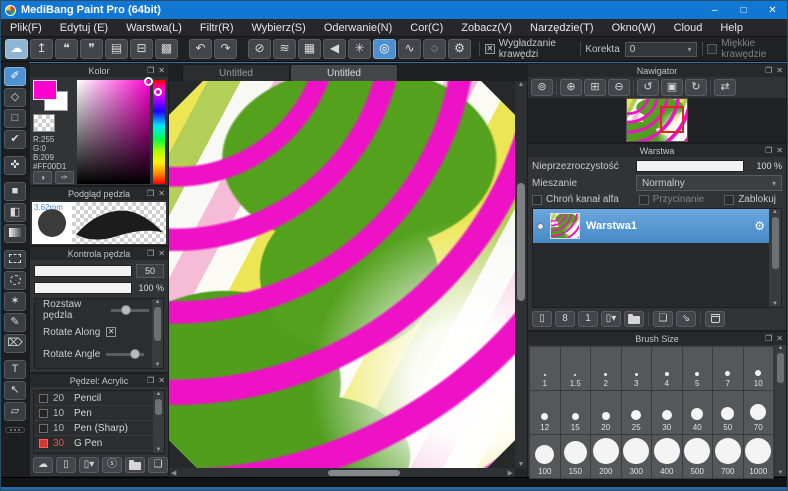 The height and width of the screenshot is (491, 788). I want to click on brush-size-20: 20, so click(606, 412).